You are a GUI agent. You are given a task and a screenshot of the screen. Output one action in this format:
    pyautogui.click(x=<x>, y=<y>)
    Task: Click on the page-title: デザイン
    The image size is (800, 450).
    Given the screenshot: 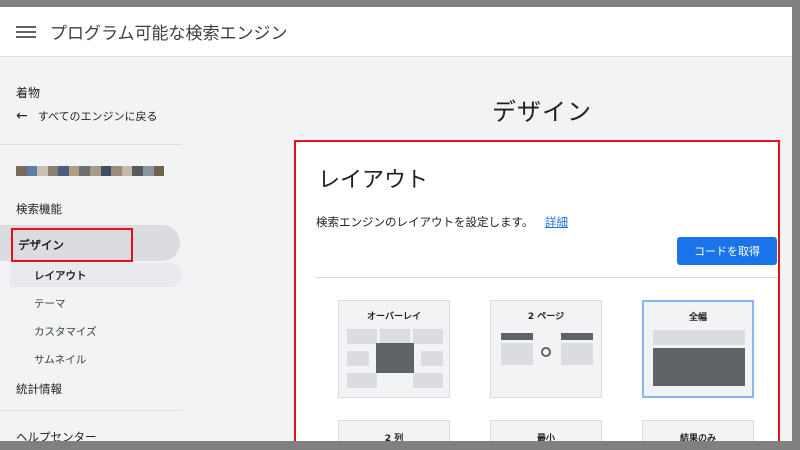 What is the action you would take?
    pyautogui.click(x=542, y=112)
    